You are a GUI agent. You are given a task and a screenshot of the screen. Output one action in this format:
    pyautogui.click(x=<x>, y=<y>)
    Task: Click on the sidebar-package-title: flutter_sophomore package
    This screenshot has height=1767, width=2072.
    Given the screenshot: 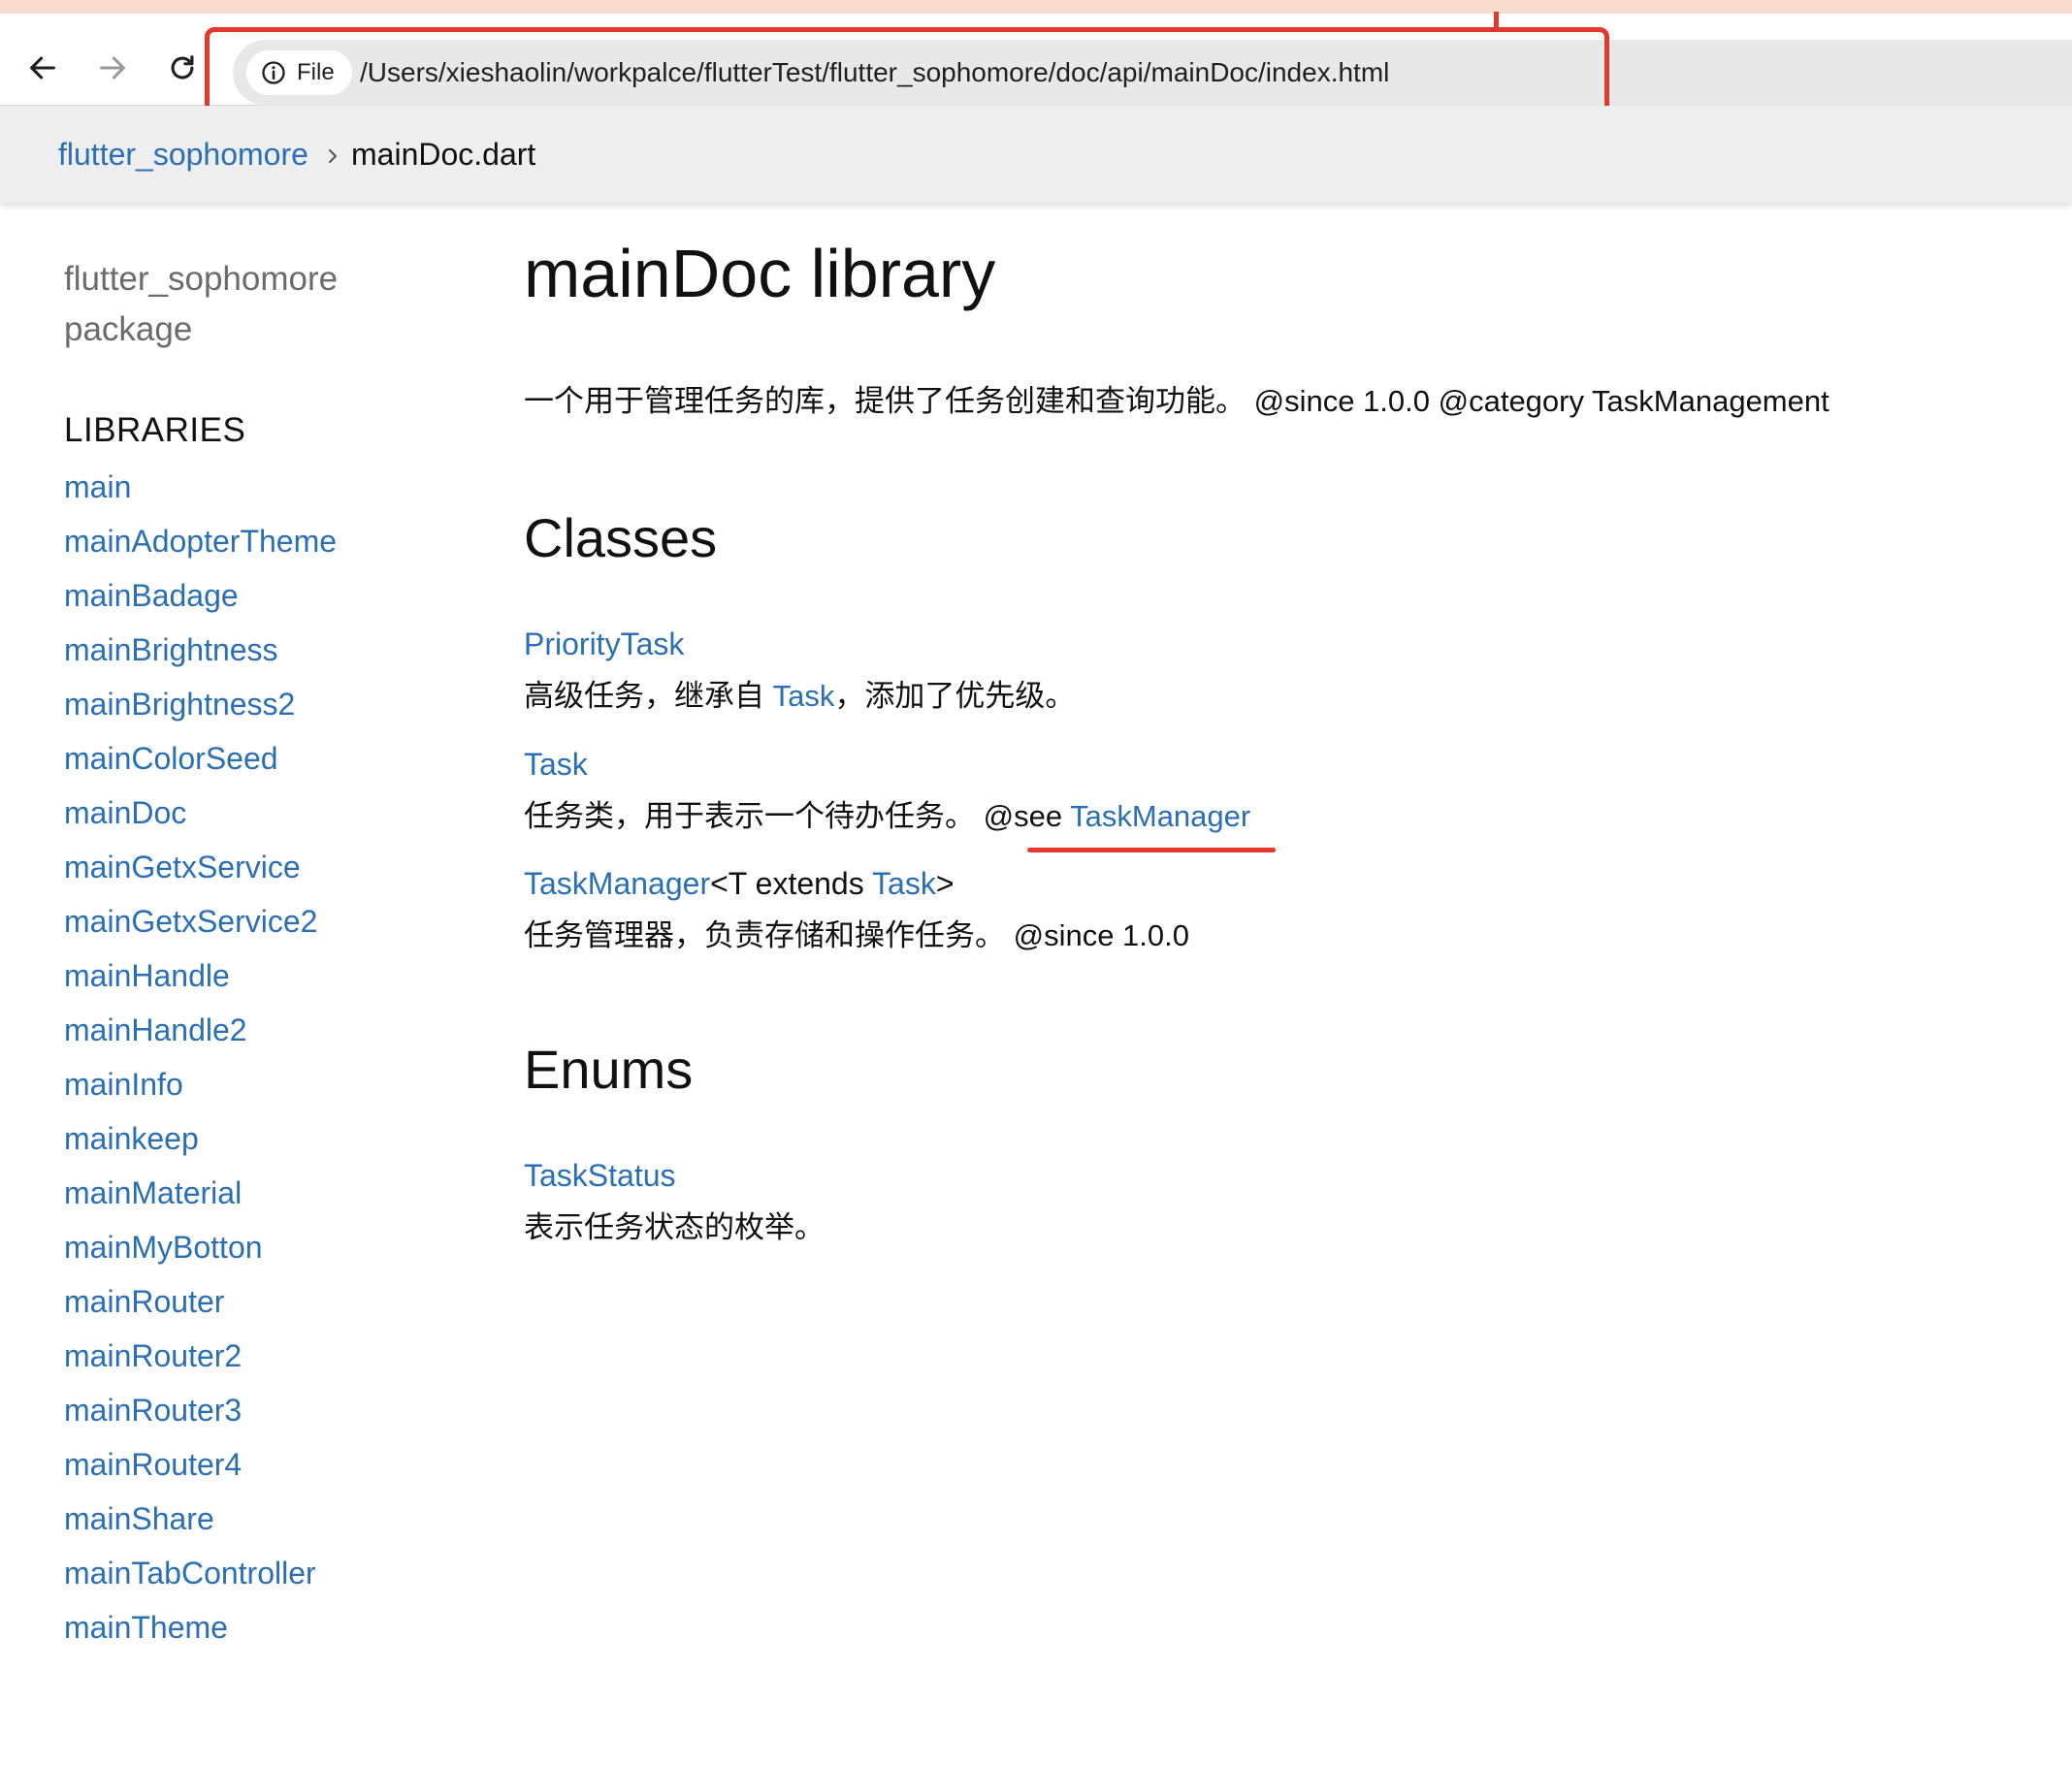 What is the action you would take?
    pyautogui.click(x=229, y=304)
    